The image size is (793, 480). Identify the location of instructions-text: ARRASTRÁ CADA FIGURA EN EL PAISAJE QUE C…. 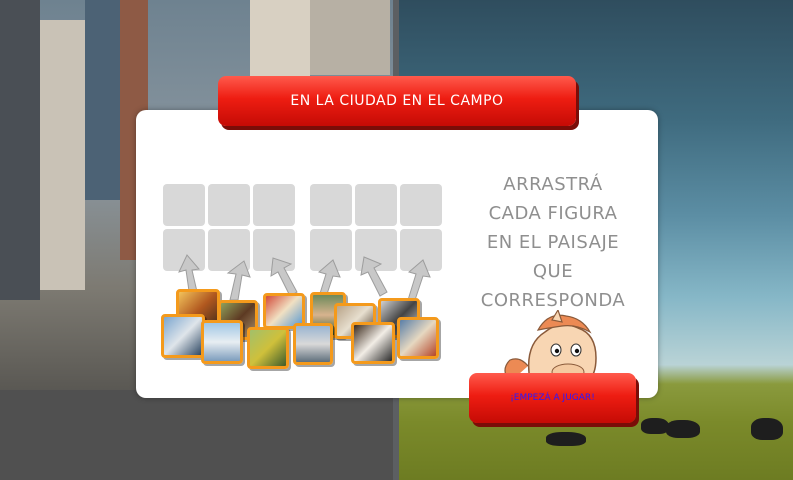
(553, 242).